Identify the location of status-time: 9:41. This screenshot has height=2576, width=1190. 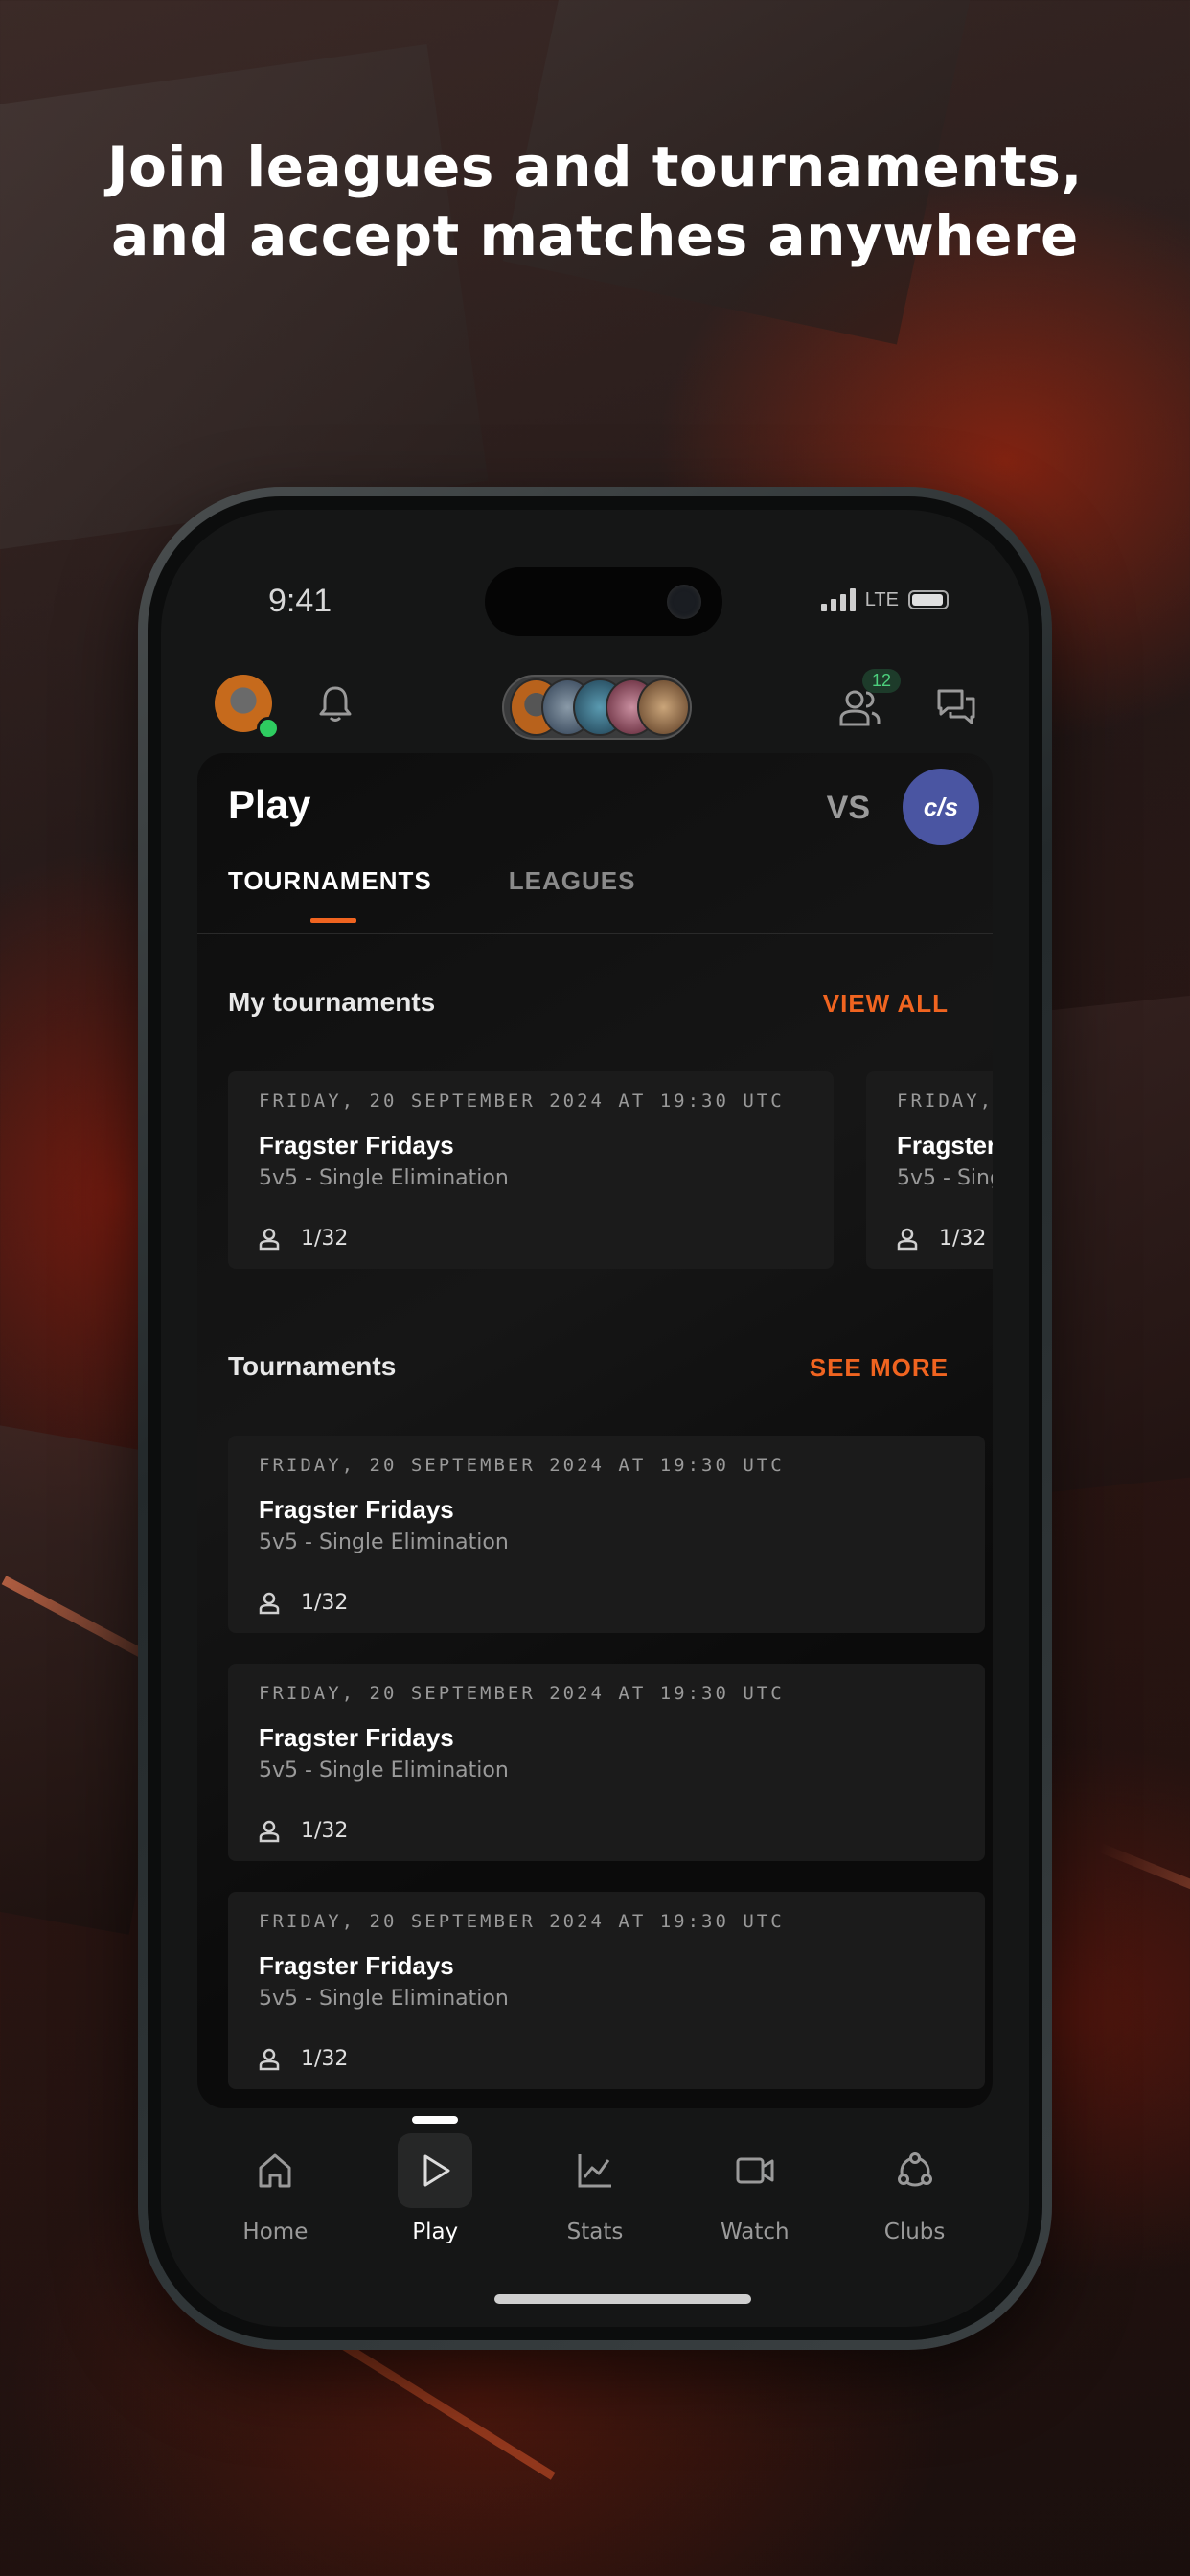
(300, 601).